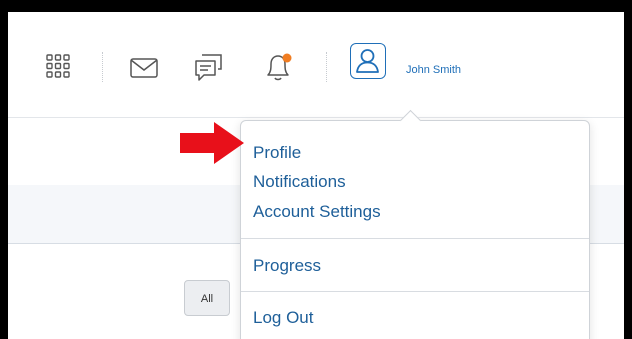 The image size is (632, 339). Describe the element at coordinates (209, 67) in the screenshot. I see `chat-icon` at that location.